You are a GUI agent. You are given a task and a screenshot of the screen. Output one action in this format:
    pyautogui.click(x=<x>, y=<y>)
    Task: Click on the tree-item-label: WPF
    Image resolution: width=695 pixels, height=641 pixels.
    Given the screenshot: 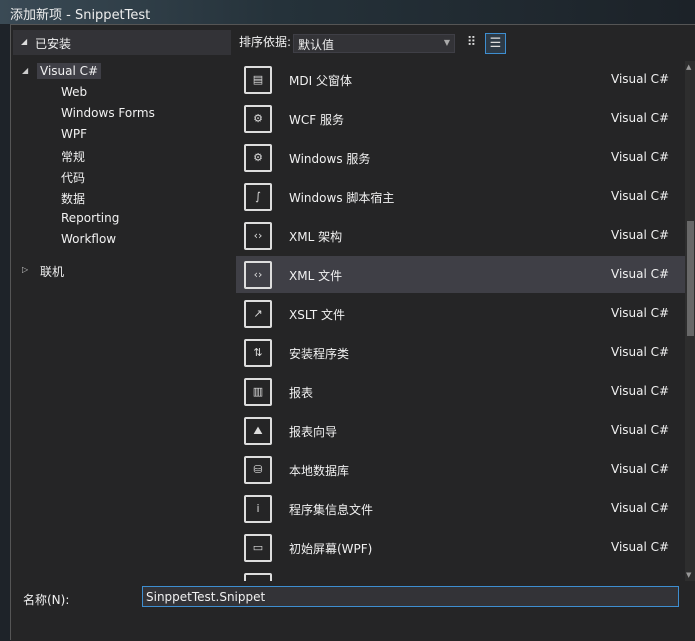 What is the action you would take?
    pyautogui.click(x=74, y=134)
    